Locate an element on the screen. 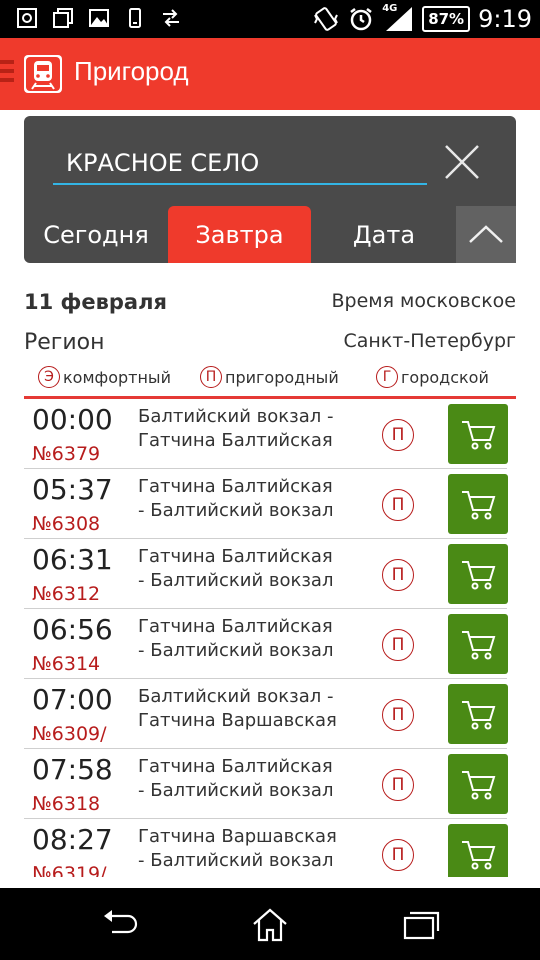 The height and width of the screenshot is (960, 540). train-number: №6308 is located at coordinates (66, 524).